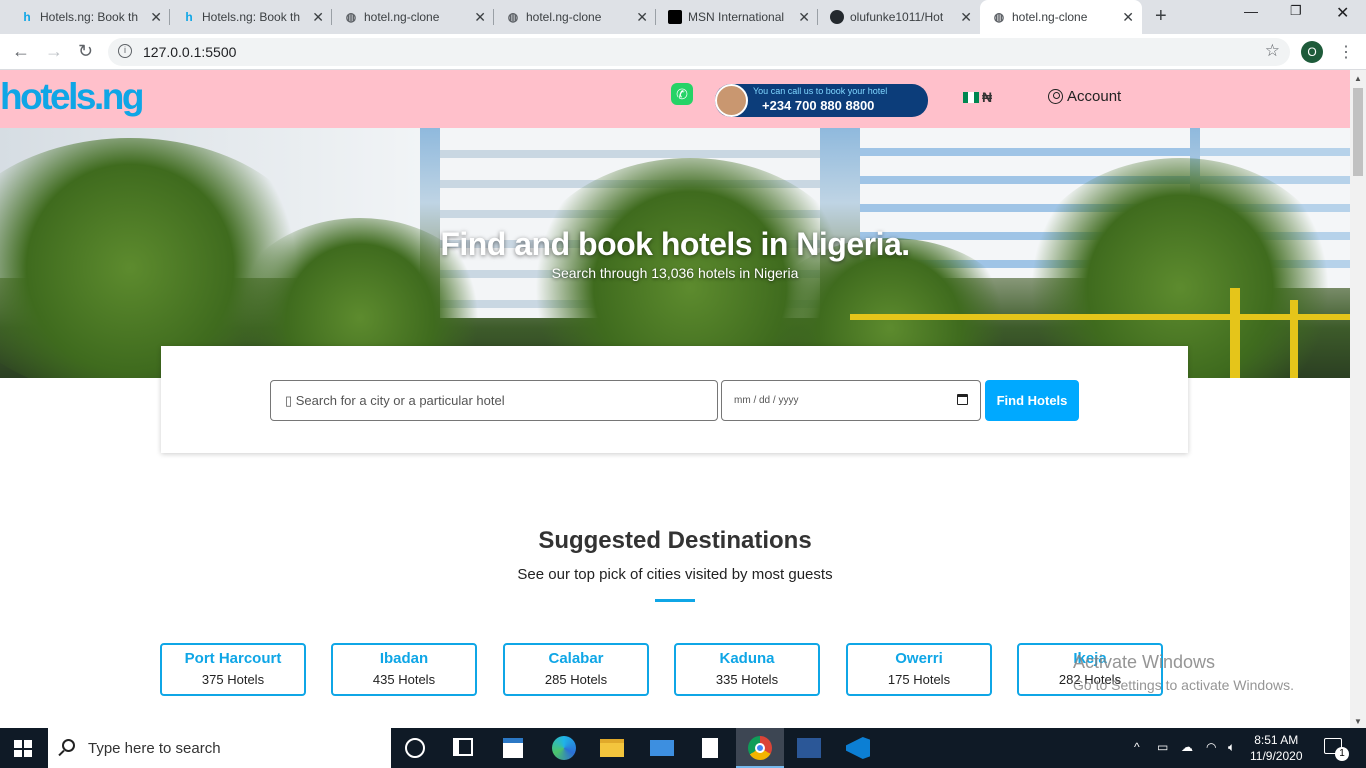 Image resolution: width=1366 pixels, height=768 pixels. I want to click on taskbar-search-box: Type here to search, so click(219, 748).